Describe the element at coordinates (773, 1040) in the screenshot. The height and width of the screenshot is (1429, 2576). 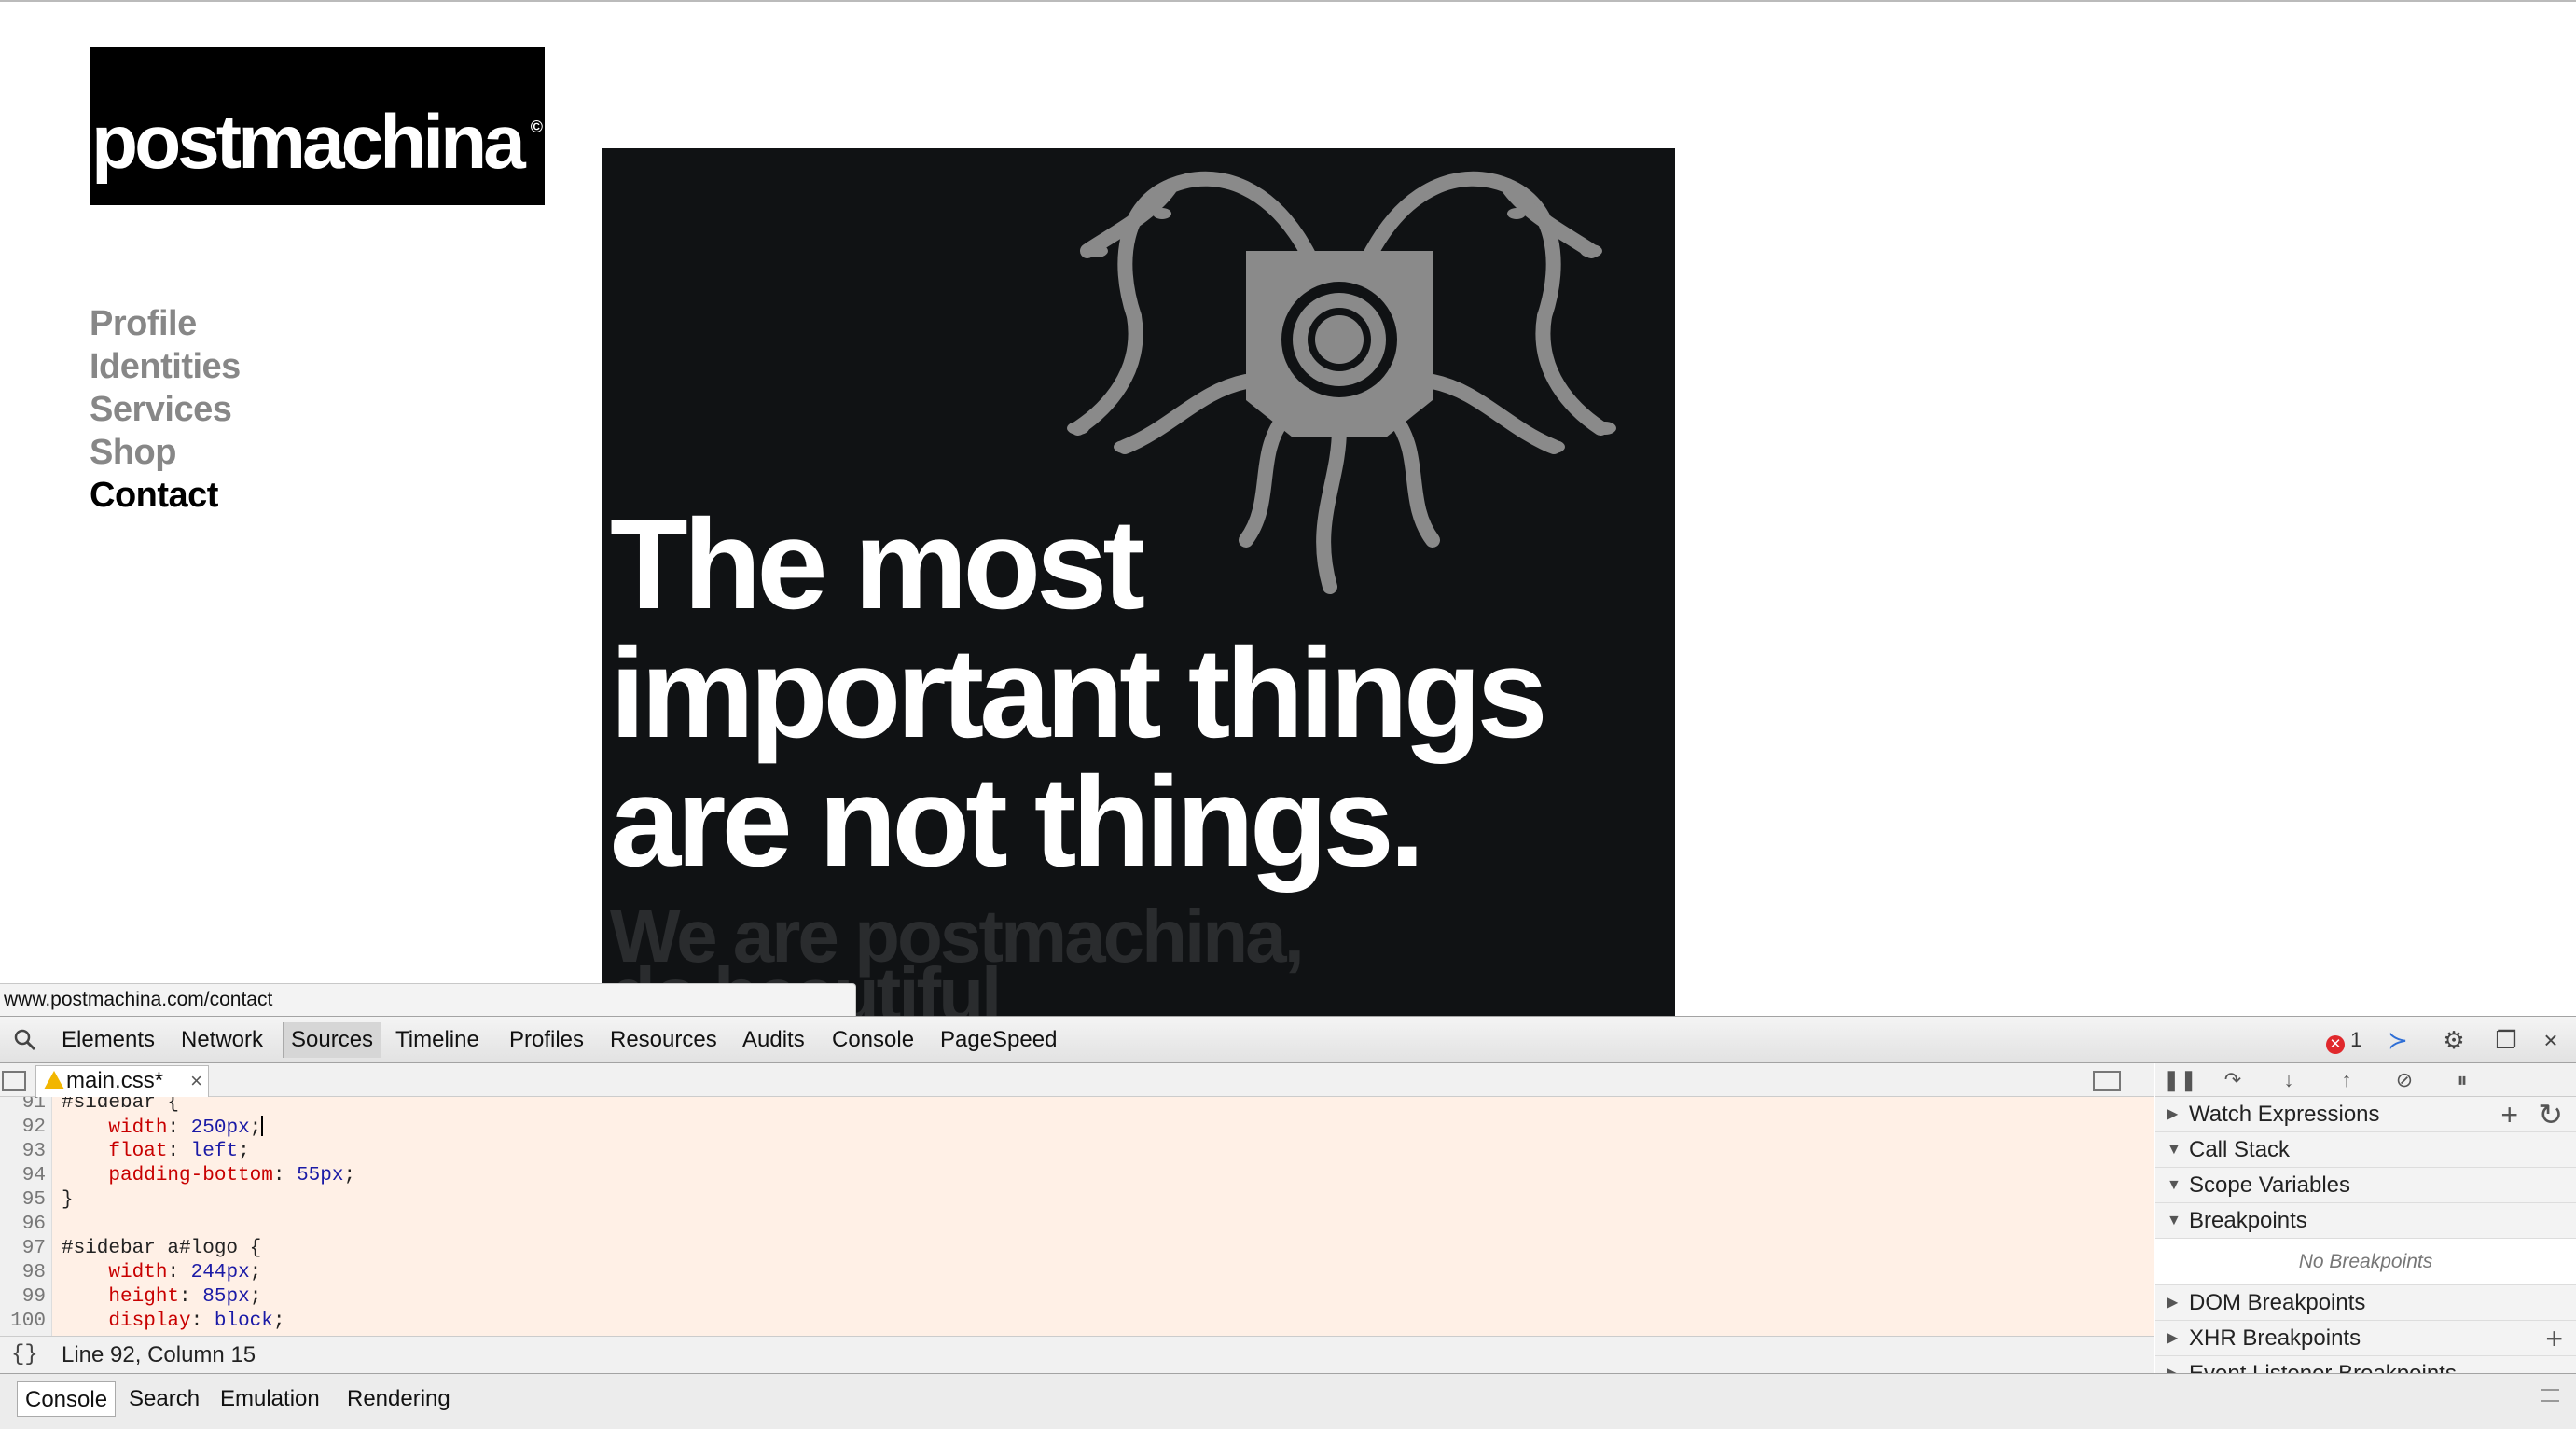
I see `tab-audits: Audits` at that location.